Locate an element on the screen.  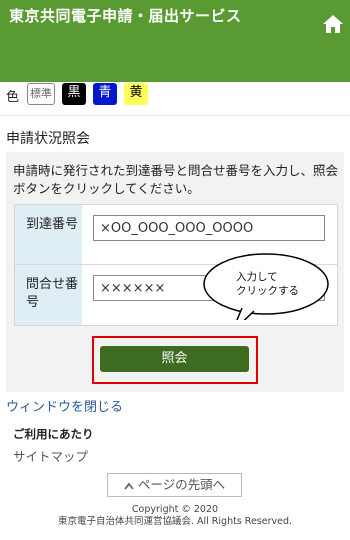
inquiry-number-label: 問合せ番号 is located at coordinates (48, 295).